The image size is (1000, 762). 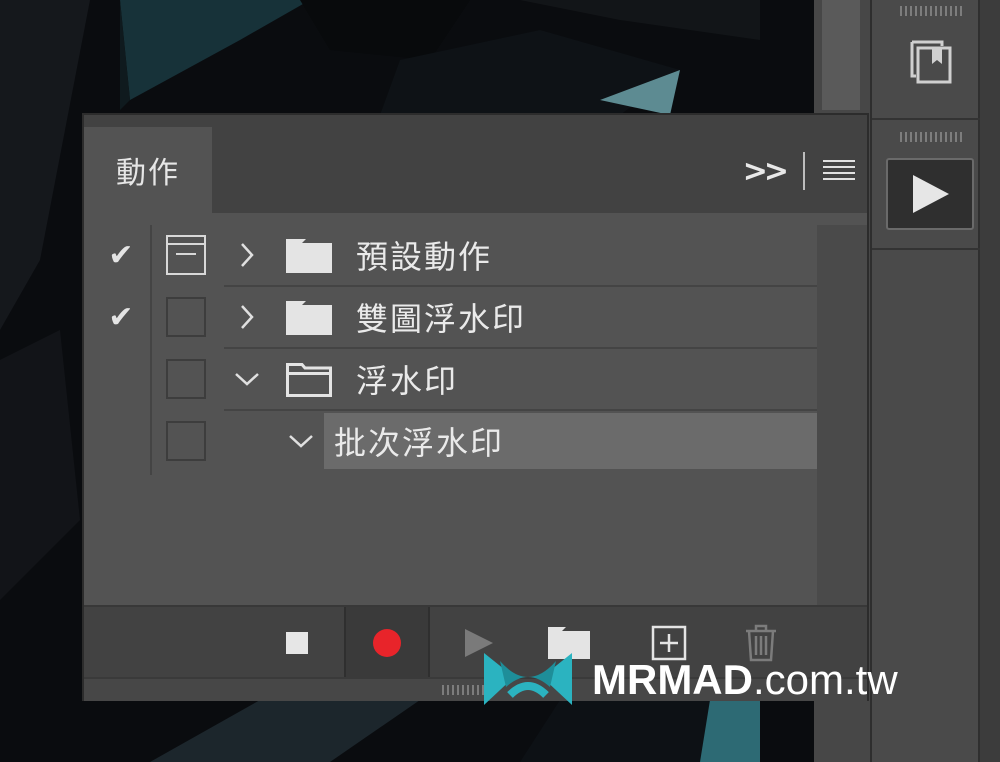 What do you see at coordinates (148, 170) in the screenshot?
I see `tab-actions: 動作` at bounding box center [148, 170].